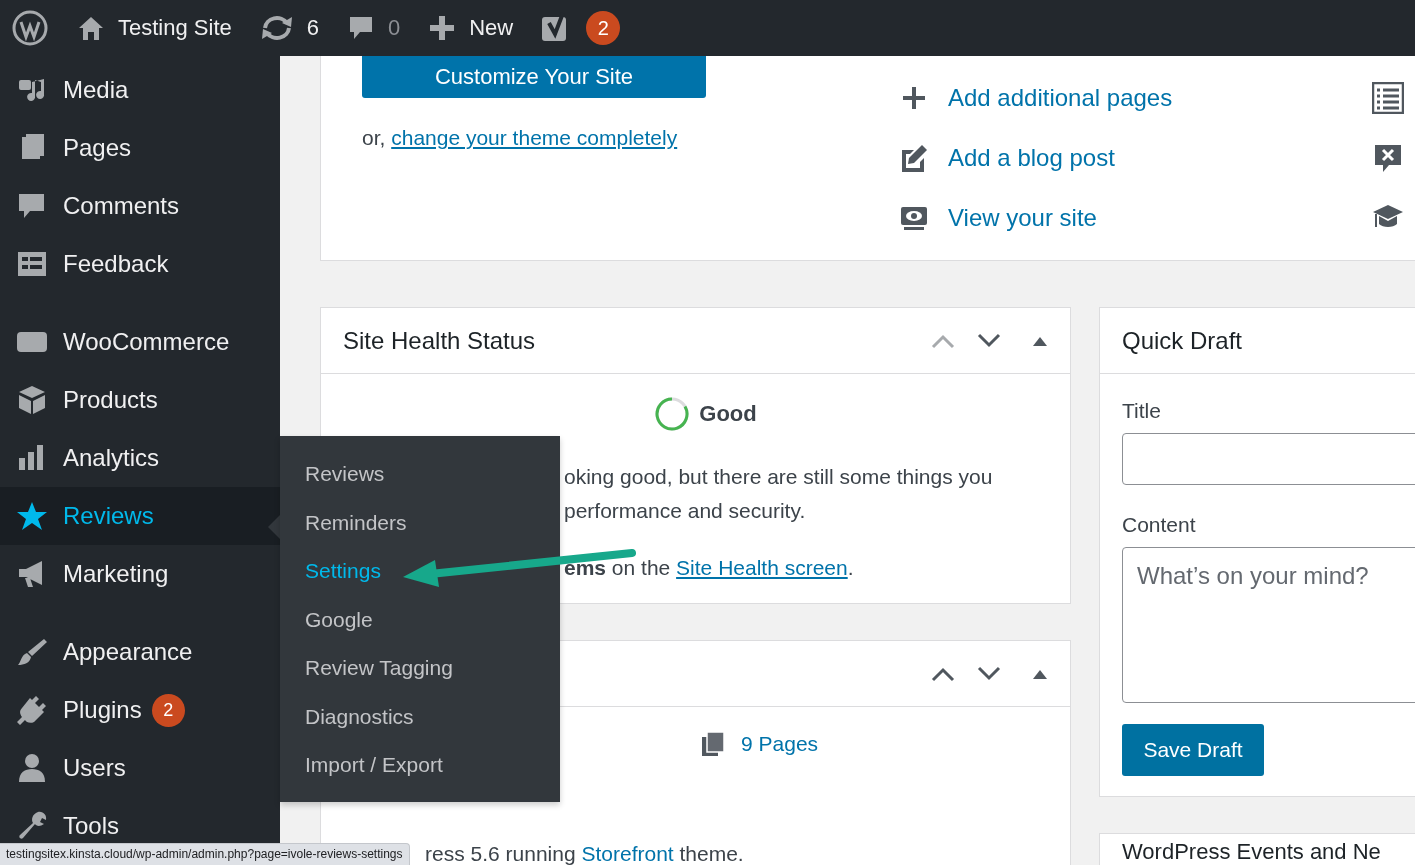 The width and height of the screenshot is (1415, 865). What do you see at coordinates (943, 673) in the screenshot?
I see `chevron-up-icon` at bounding box center [943, 673].